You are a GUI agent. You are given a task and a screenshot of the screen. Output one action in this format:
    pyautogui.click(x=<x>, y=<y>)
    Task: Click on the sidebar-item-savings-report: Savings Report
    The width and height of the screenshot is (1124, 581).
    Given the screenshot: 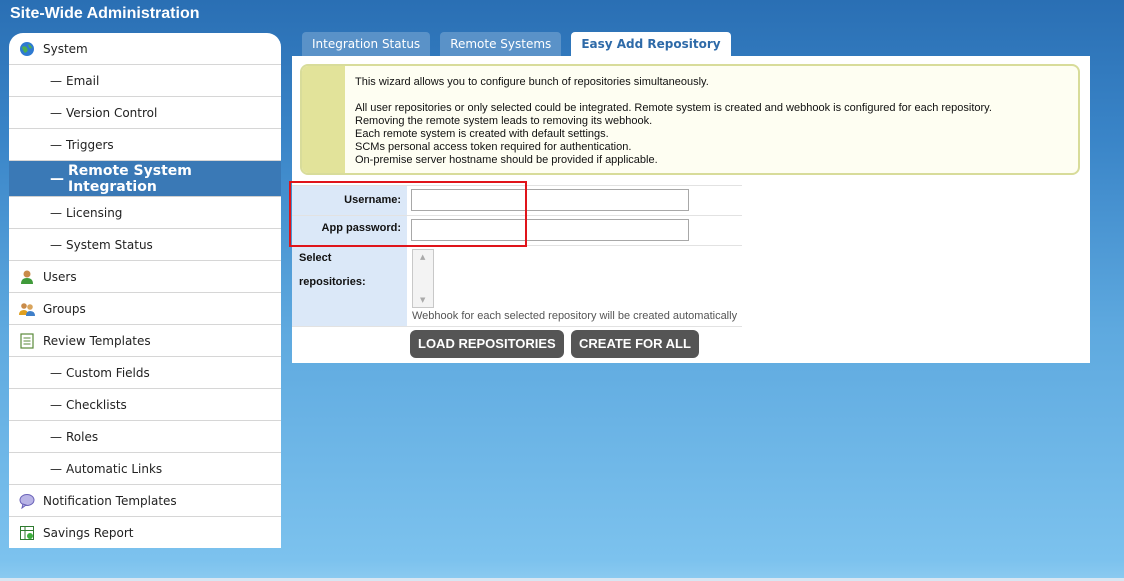 What is the action you would take?
    pyautogui.click(x=145, y=532)
    